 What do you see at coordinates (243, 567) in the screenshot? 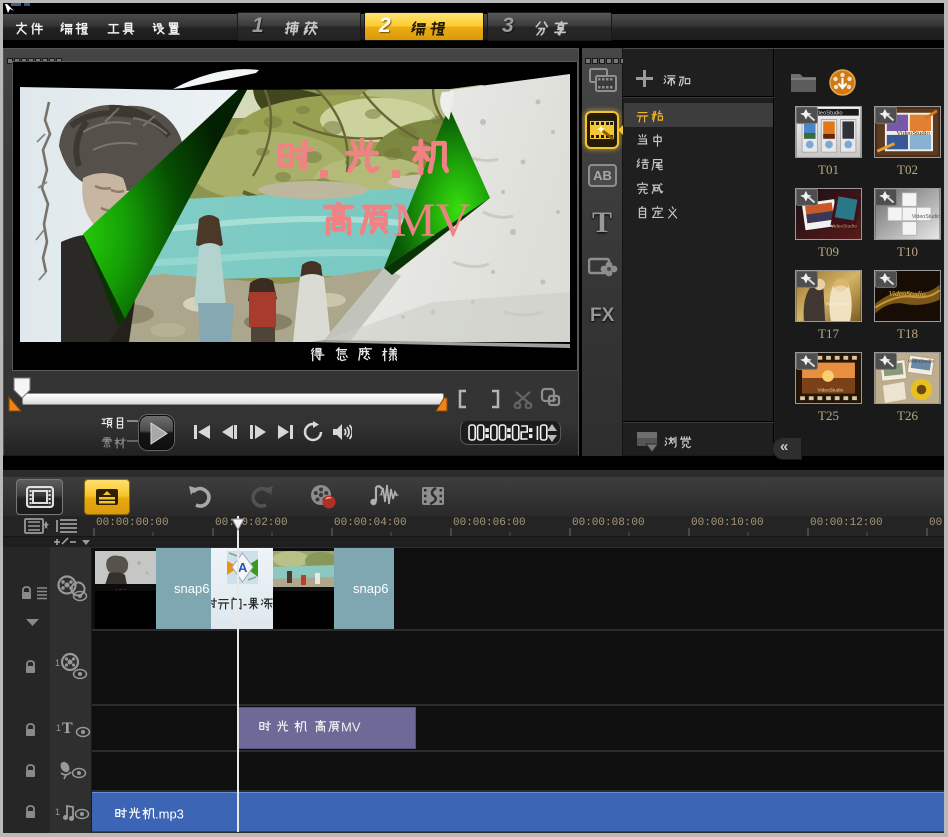
I see `svg-text: A` at bounding box center [243, 567].